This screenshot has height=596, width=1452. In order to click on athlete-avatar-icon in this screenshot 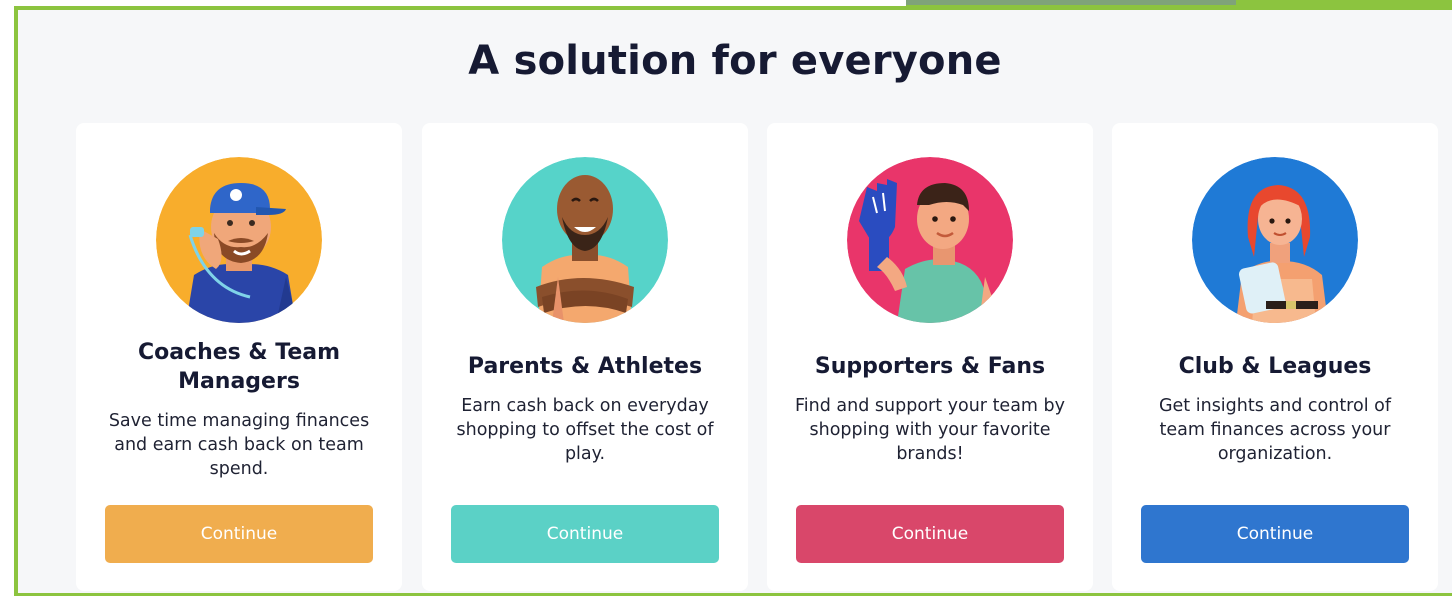, I will do `click(585, 240)`.